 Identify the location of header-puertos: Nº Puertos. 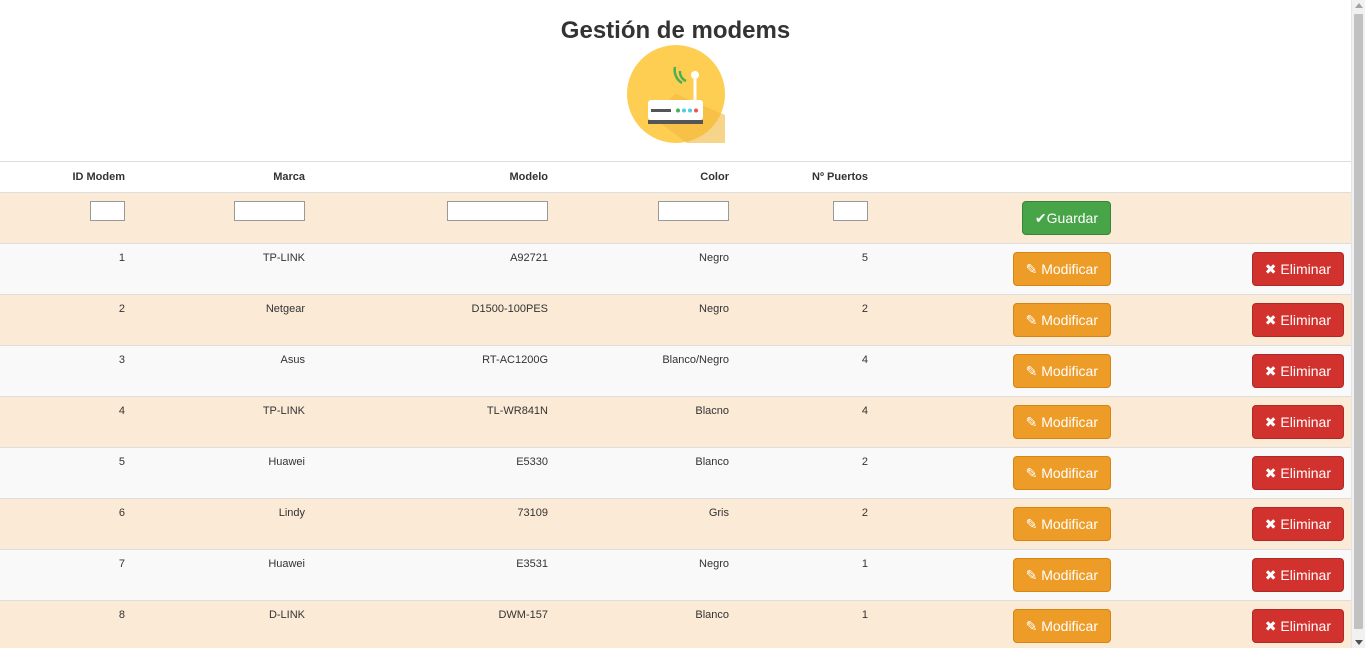
(805, 177).